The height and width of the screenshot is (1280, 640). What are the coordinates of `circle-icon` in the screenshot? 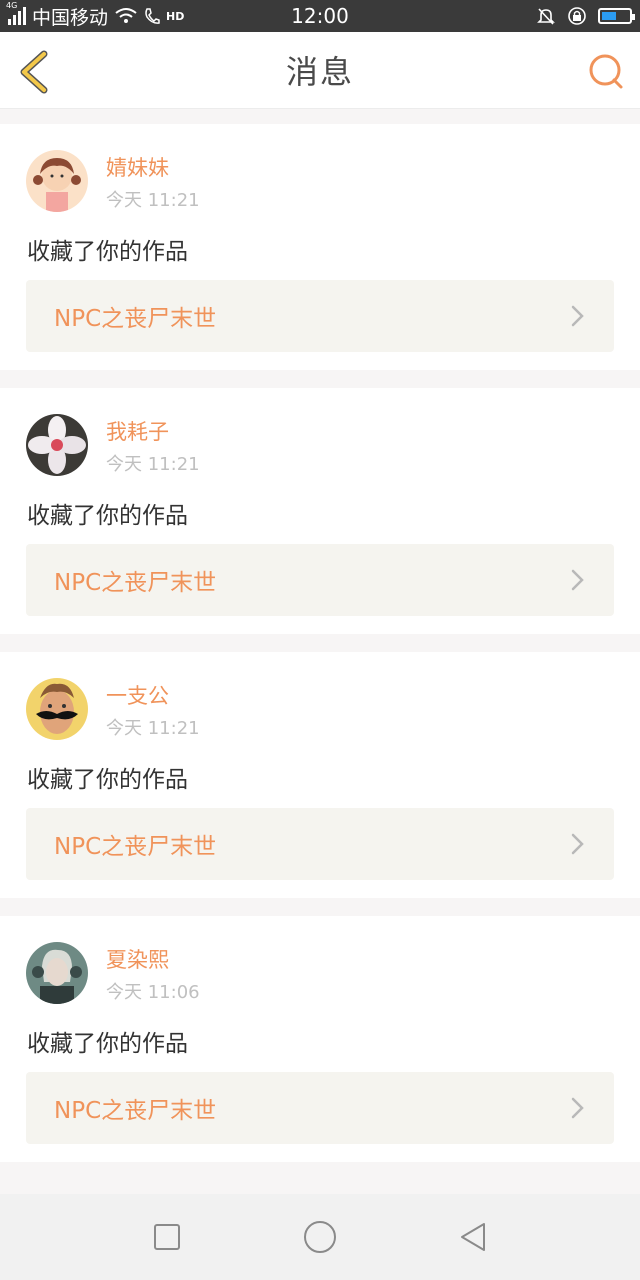 It's located at (319, 1237).